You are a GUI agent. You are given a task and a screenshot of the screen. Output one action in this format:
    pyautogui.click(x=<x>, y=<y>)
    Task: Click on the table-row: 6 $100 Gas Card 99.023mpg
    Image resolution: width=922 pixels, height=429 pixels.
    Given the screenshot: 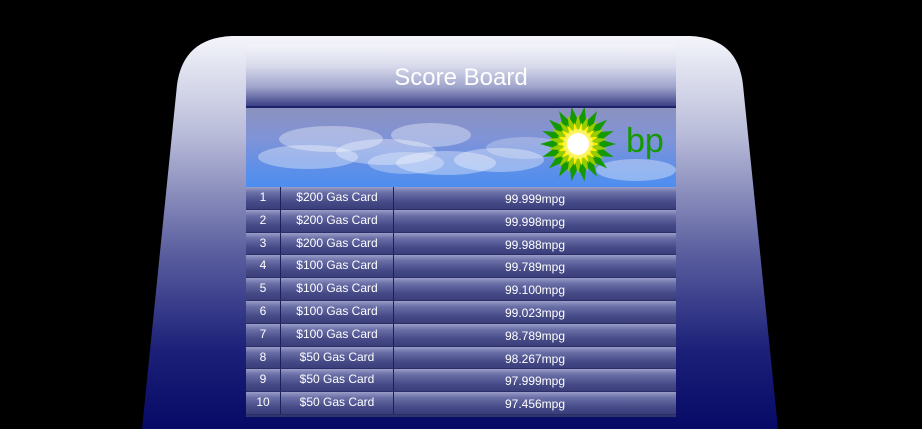 What is the action you would take?
    pyautogui.click(x=461, y=312)
    